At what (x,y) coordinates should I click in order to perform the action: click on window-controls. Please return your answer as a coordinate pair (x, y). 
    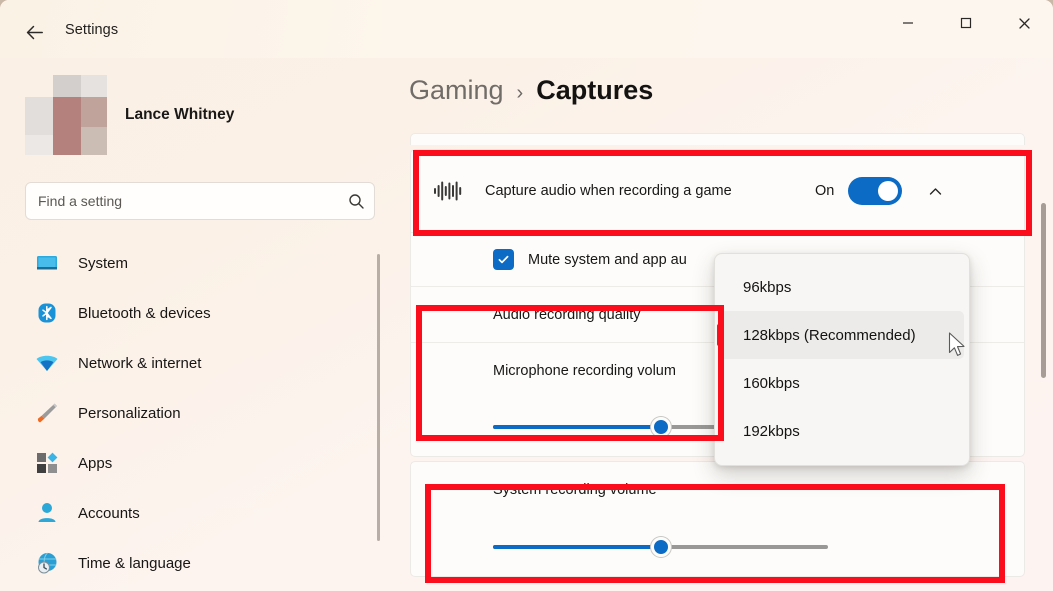
    Looking at the image, I should click on (966, 23).